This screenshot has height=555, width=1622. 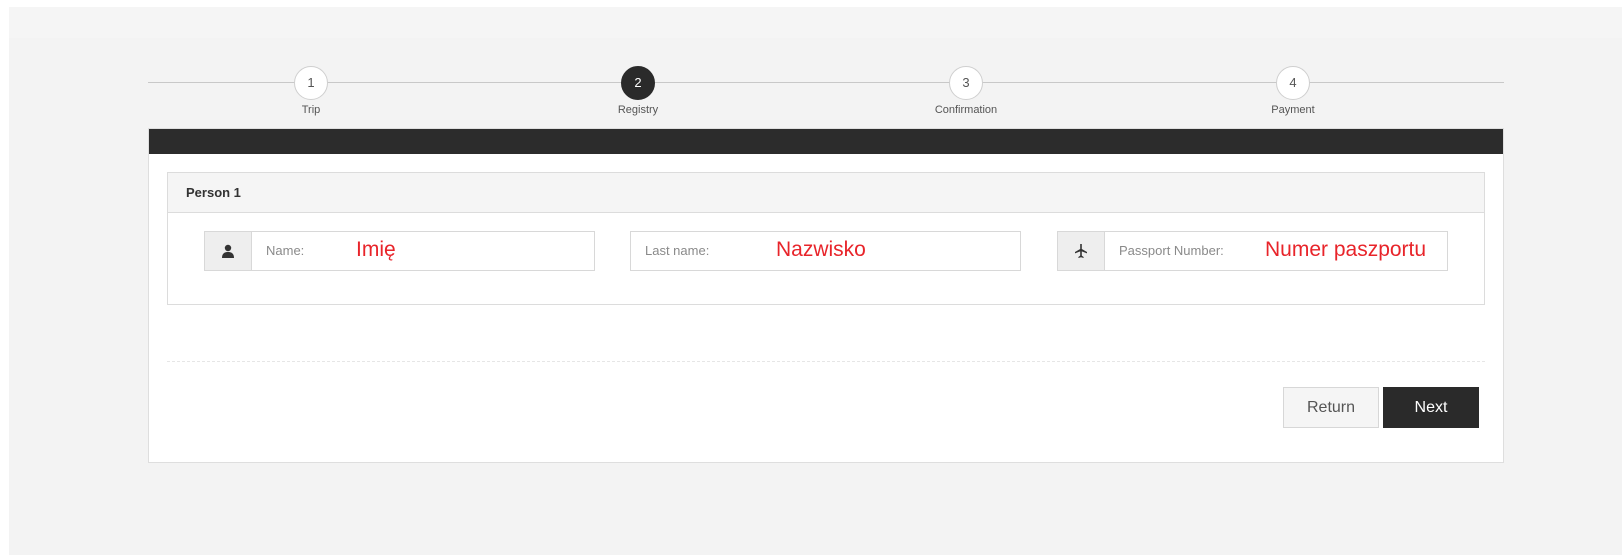 What do you see at coordinates (677, 250) in the screenshot?
I see `last-name-label: Last name:` at bounding box center [677, 250].